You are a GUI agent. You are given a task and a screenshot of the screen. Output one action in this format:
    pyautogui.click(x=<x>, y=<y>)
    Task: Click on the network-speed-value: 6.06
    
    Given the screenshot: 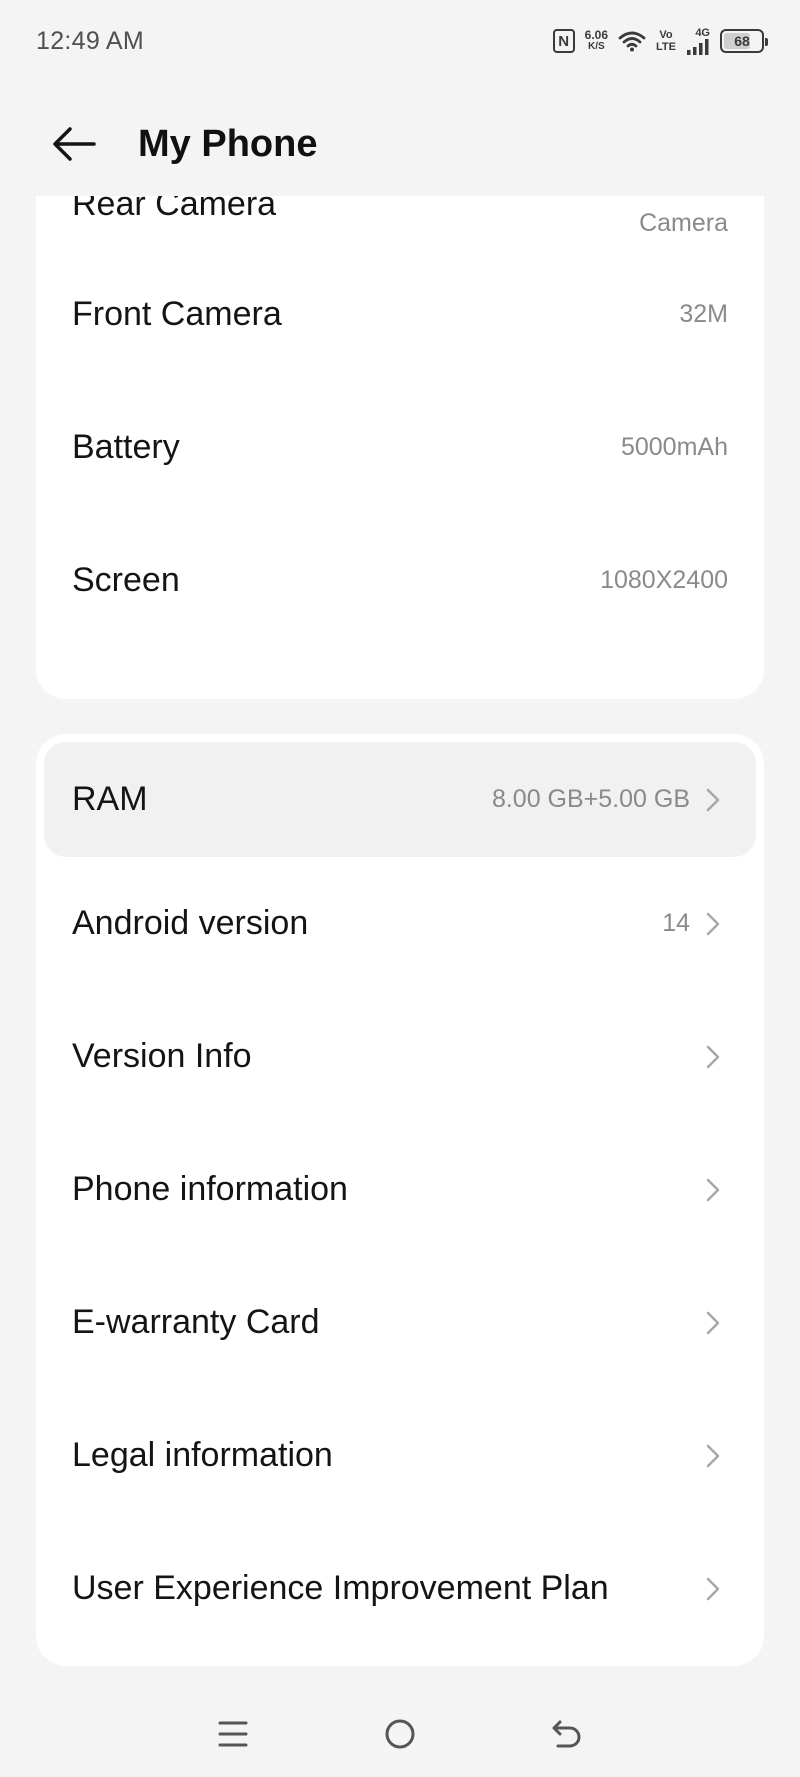 What is the action you would take?
    pyautogui.click(x=596, y=35)
    